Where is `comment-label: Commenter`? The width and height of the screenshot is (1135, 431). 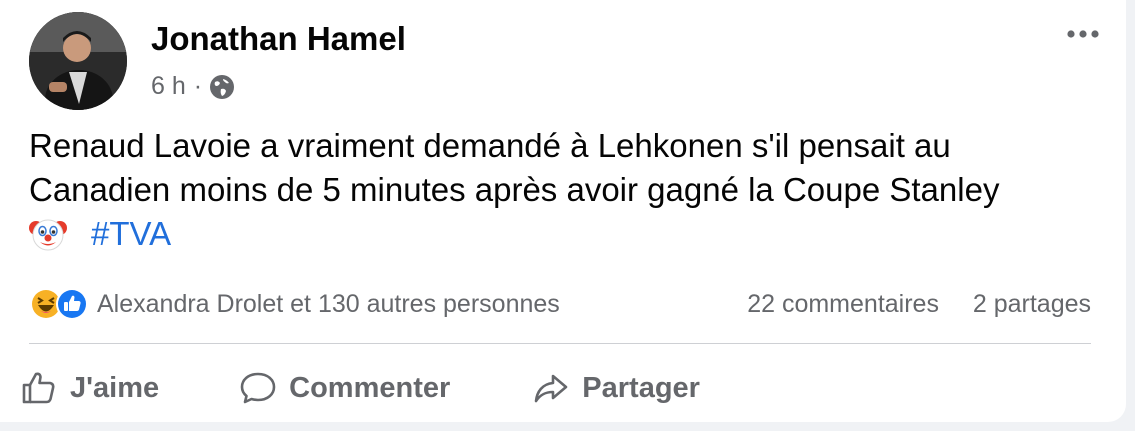
comment-label: Commenter is located at coordinates (370, 387).